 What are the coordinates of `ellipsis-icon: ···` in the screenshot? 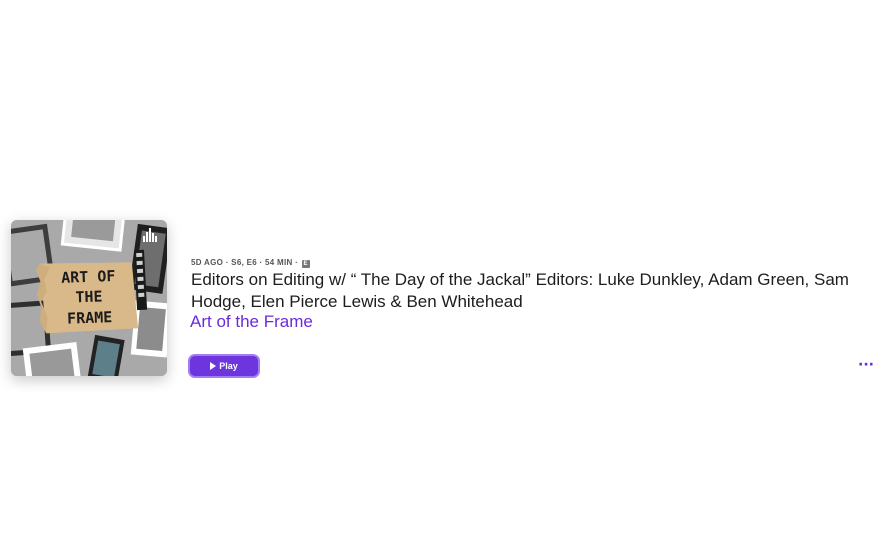 It's located at (866, 365).